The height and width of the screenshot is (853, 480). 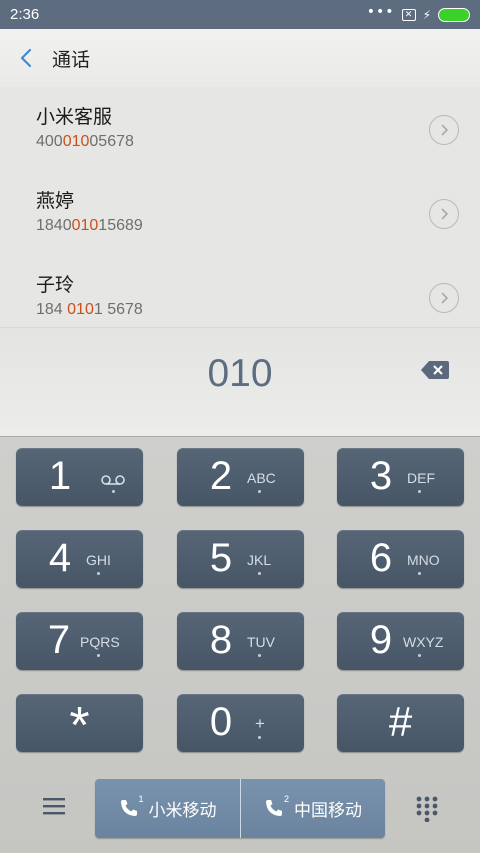 I want to click on dialpad-grid-icon, so click(x=427, y=811).